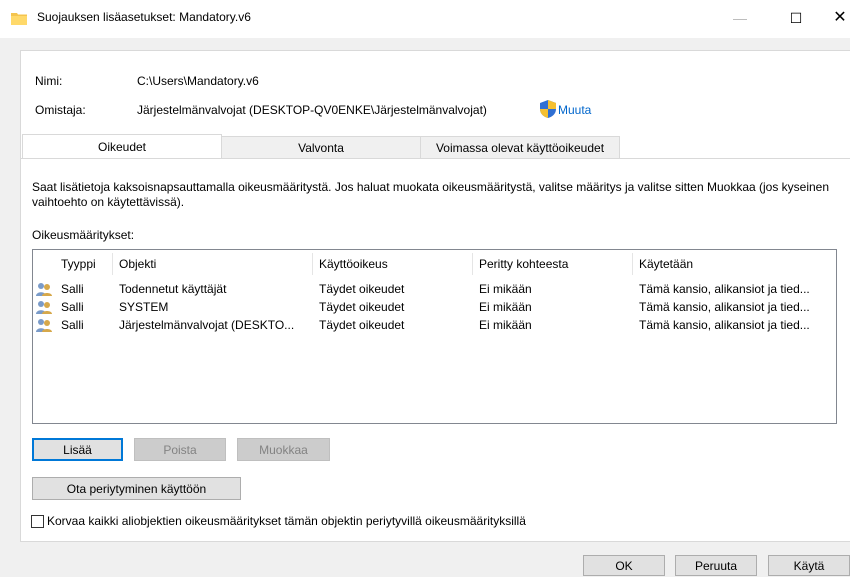  I want to click on principal-cell: SYSTEM, so click(144, 307).